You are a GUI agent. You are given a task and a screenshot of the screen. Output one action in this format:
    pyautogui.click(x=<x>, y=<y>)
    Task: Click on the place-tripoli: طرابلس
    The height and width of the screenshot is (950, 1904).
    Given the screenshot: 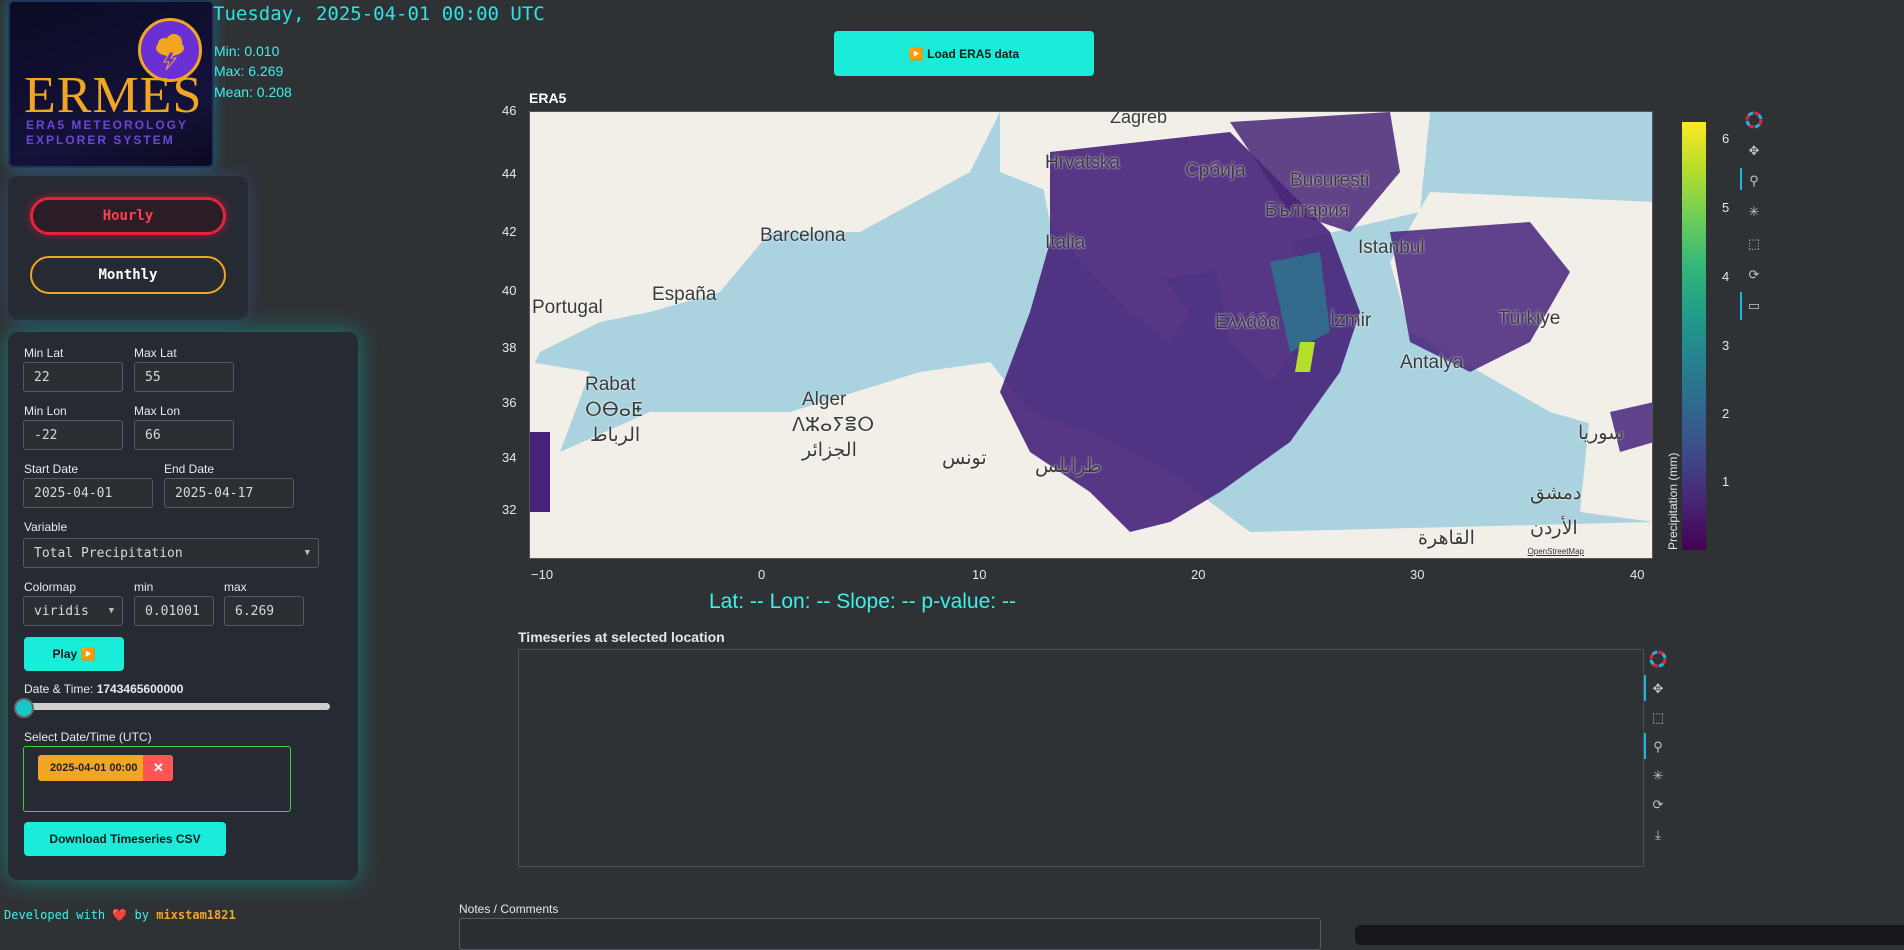 What is the action you would take?
    pyautogui.click(x=1068, y=466)
    